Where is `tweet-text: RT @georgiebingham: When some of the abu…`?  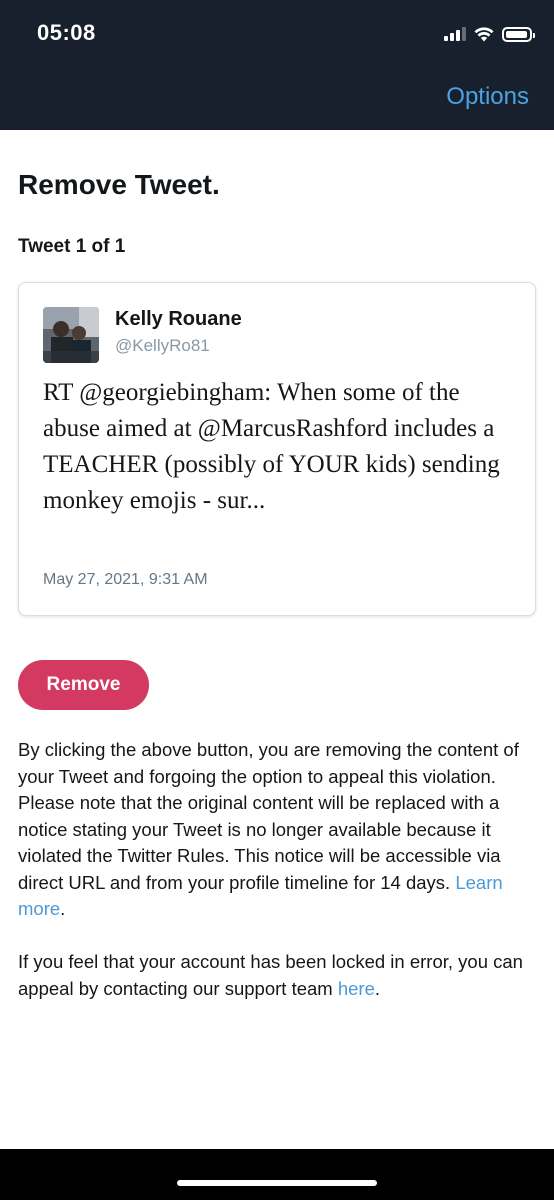
tweet-text: RT @georgiebingham: When some of the abu… is located at coordinates (271, 446).